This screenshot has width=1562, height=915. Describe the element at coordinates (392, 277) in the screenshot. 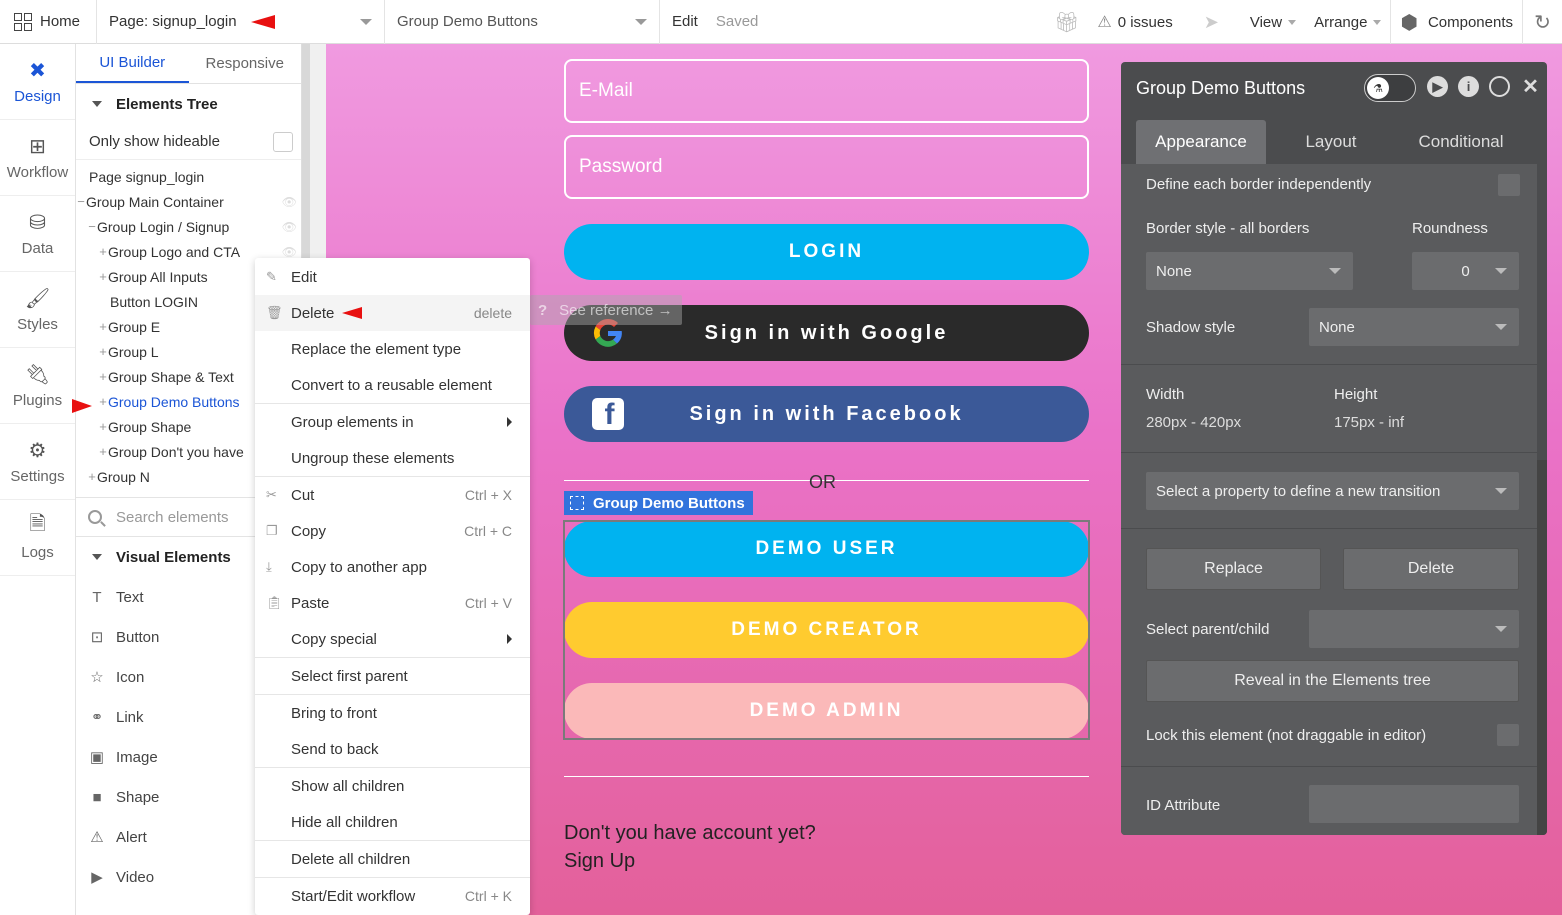

I see `menu-item-edit: ✎ Edit` at that location.